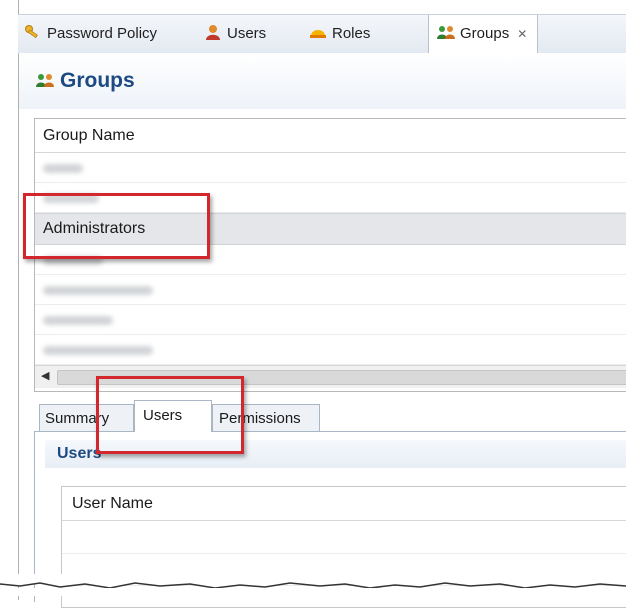 Image resolution: width=626 pixels, height=608 pixels. What do you see at coordinates (322, 81) in the screenshot?
I see `page-header: Groups` at bounding box center [322, 81].